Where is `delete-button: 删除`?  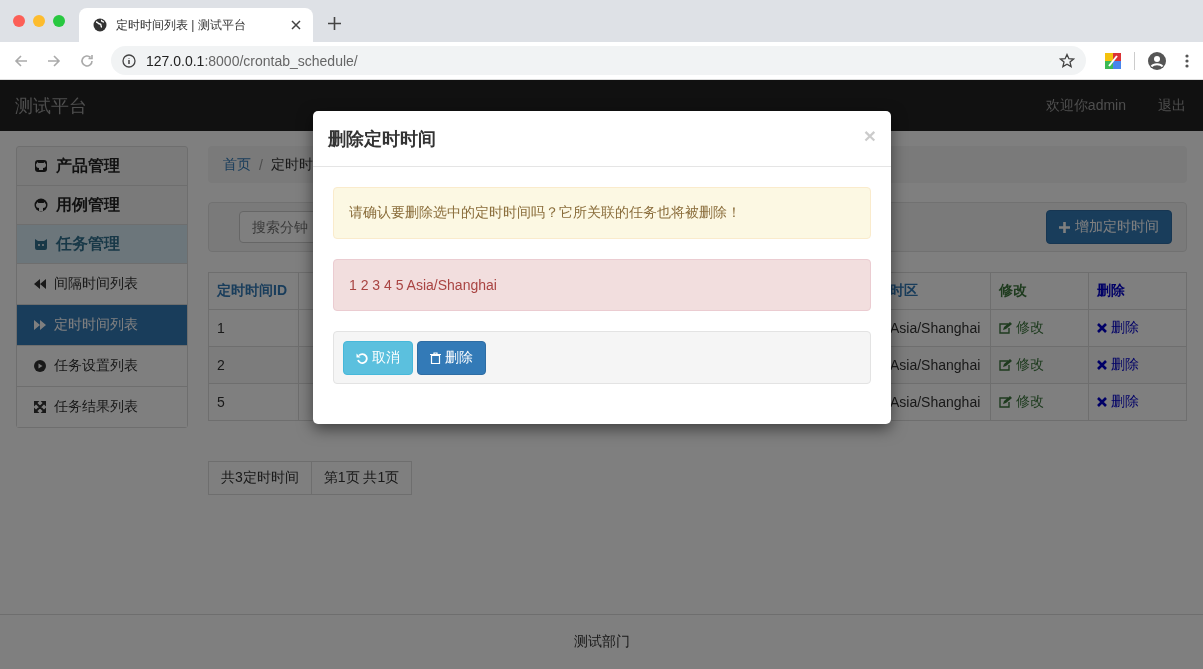
delete-button: 删除 is located at coordinates (451, 357).